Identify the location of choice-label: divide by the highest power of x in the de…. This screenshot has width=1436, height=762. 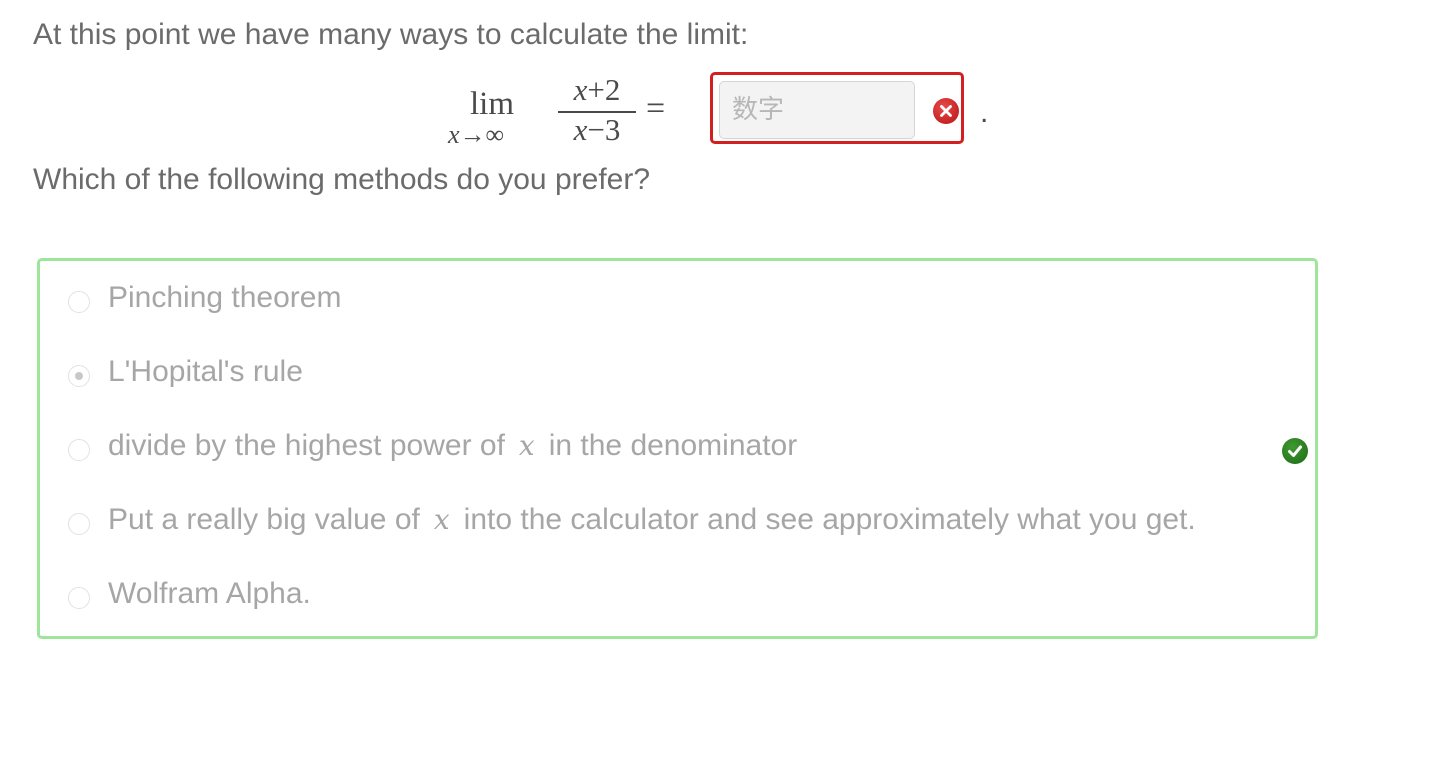
(452, 446).